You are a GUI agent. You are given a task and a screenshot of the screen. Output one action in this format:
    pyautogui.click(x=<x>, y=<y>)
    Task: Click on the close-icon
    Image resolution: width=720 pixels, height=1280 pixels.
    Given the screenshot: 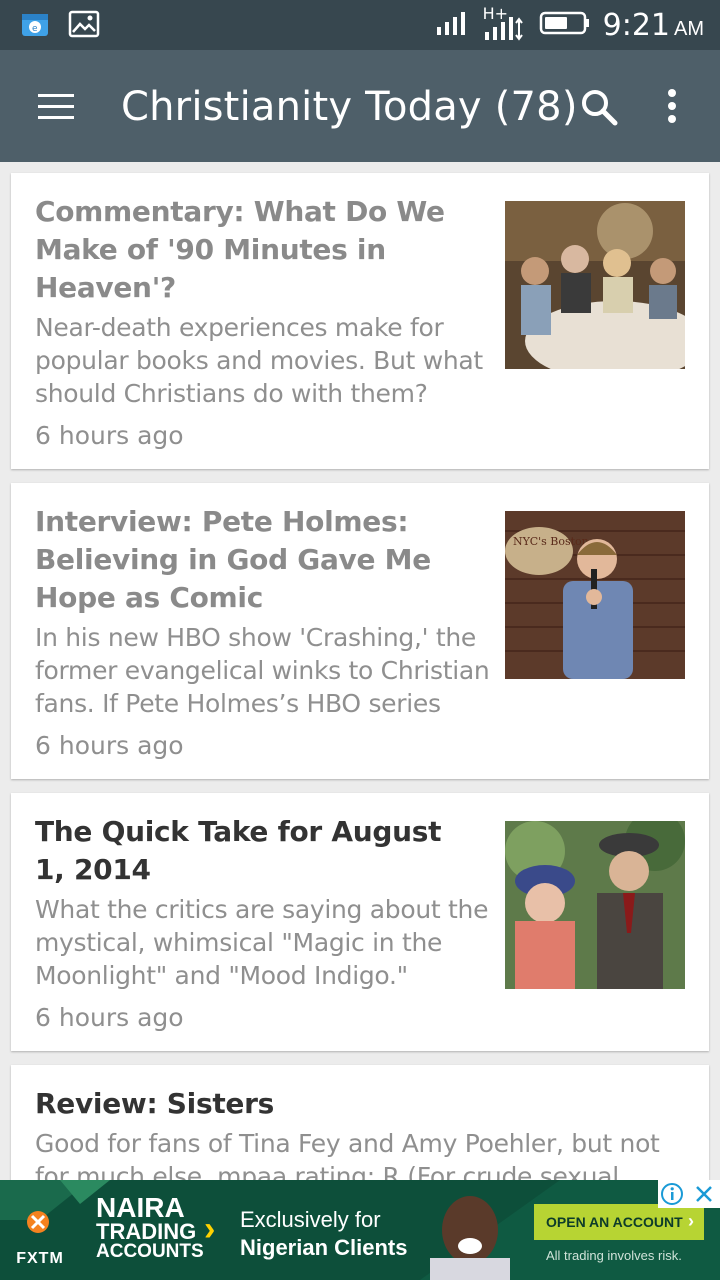 What is the action you would take?
    pyautogui.click(x=704, y=1196)
    